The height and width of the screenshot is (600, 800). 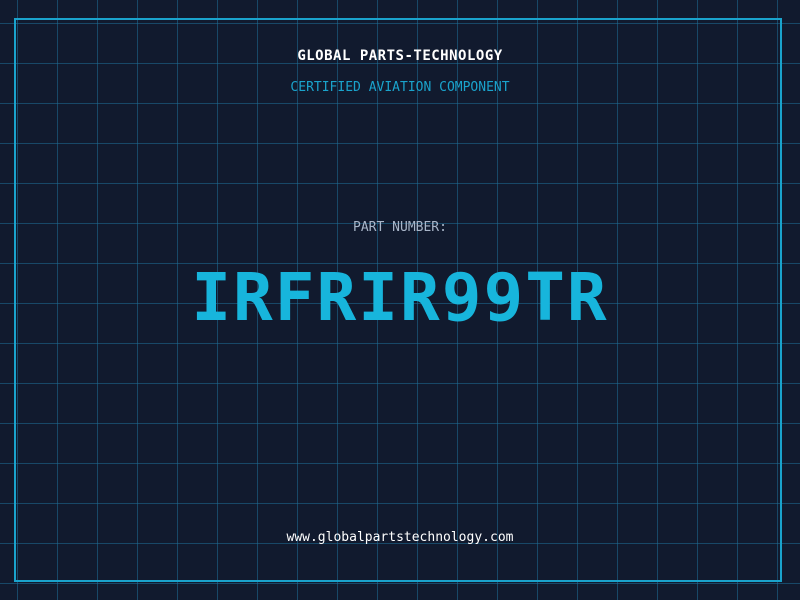 What do you see at coordinates (400, 537) in the screenshot?
I see `website-url: www.globalpartstechnology.com` at bounding box center [400, 537].